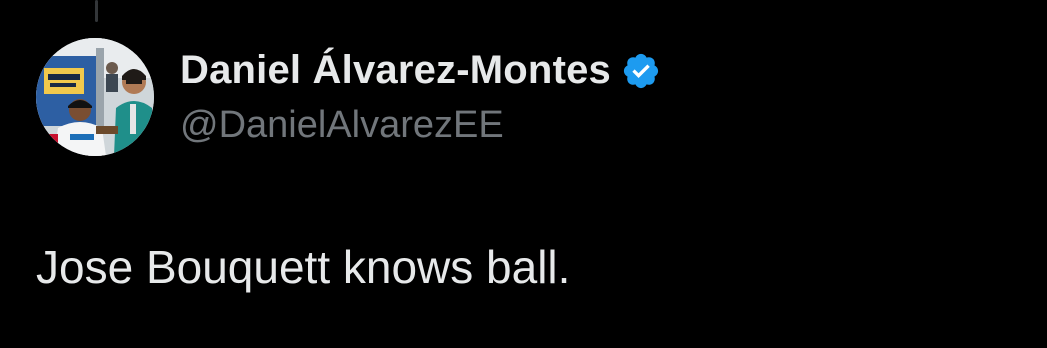 The image size is (1047, 348). Describe the element at coordinates (96, 11) in the screenshot. I see `thread-connector-line` at that location.